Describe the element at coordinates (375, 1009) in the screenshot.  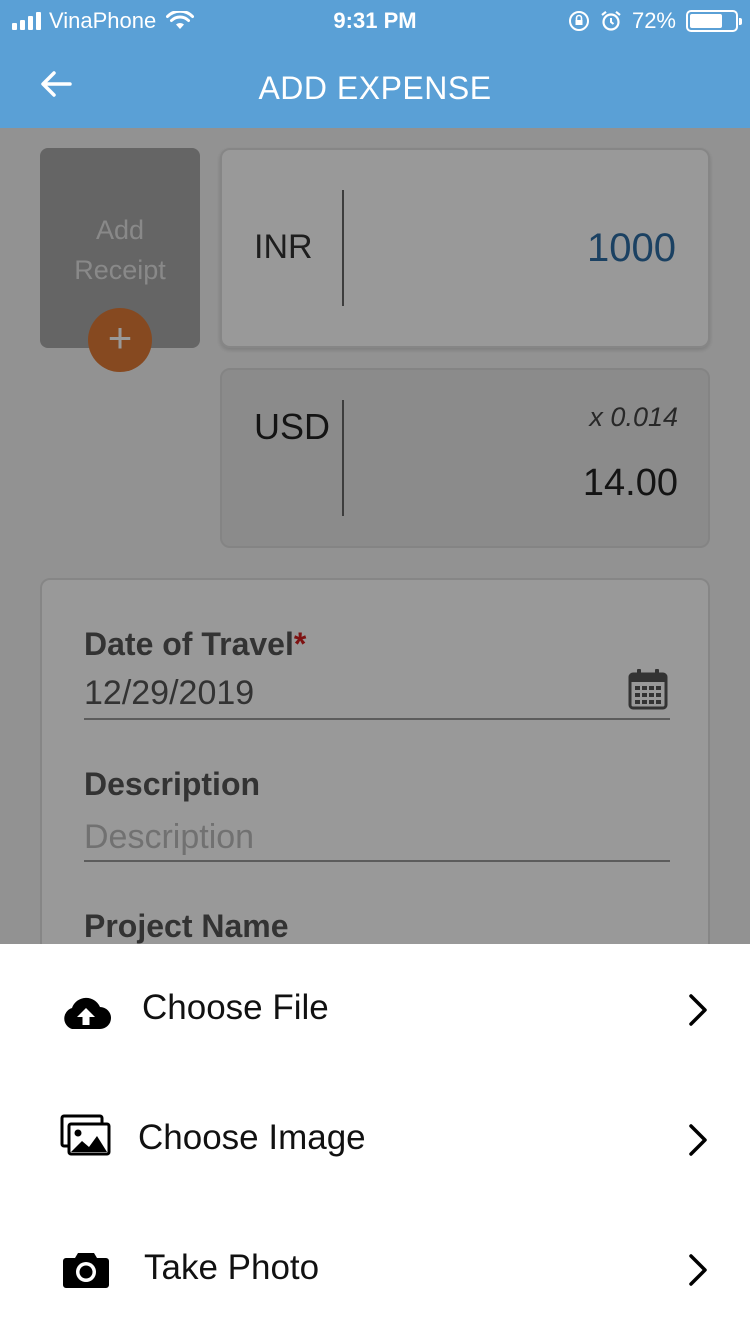
I see `choose-file-option: Choose File` at that location.